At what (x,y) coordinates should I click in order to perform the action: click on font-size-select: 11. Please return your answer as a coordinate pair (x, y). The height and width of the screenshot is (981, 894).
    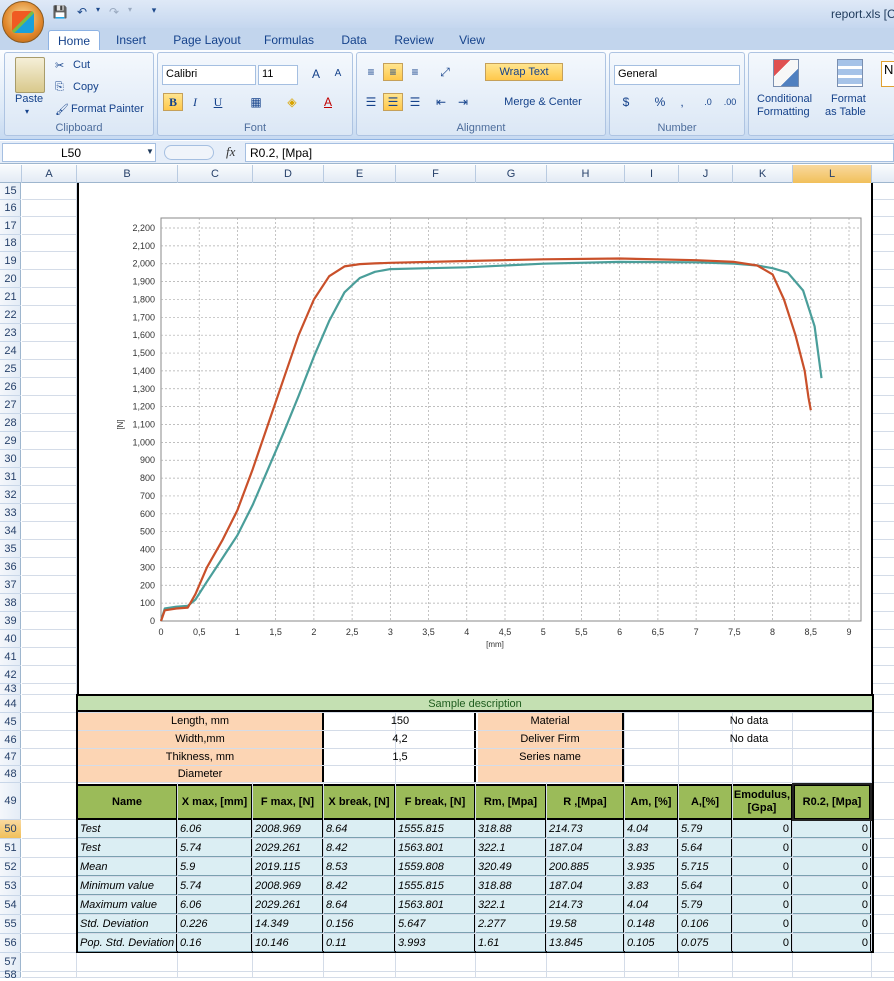
    Looking at the image, I should click on (278, 75).